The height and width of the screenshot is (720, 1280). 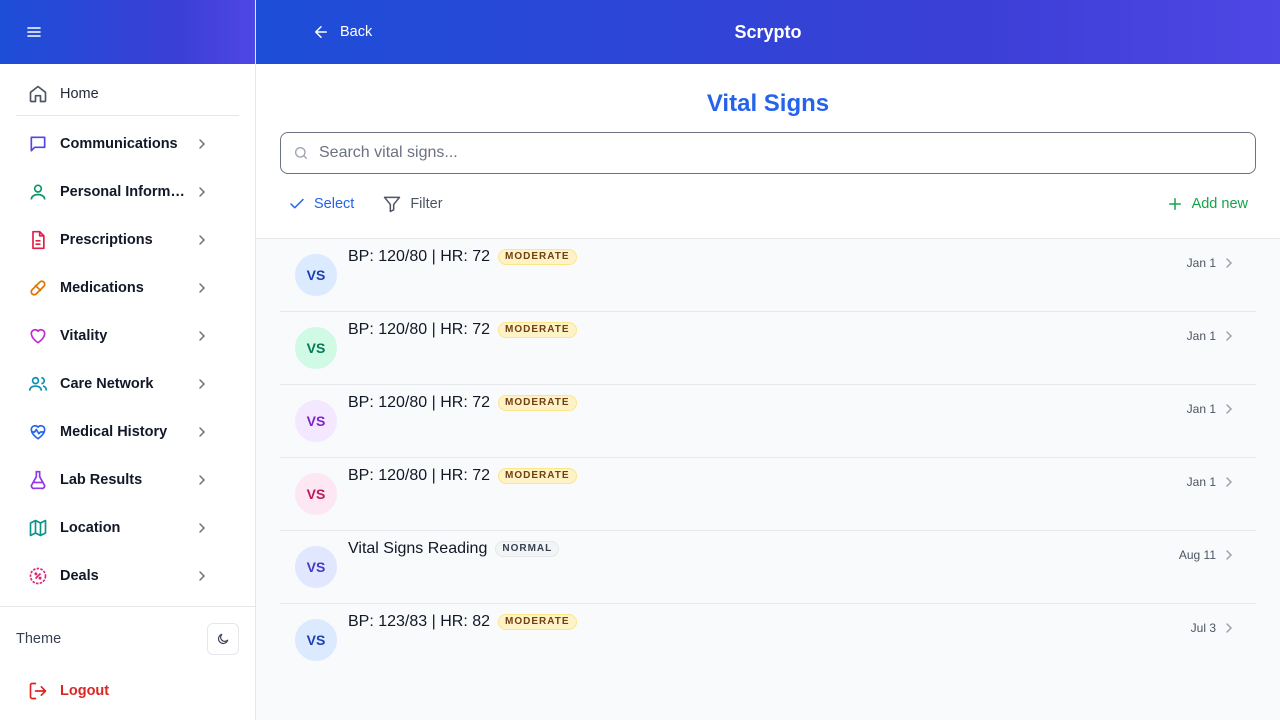 What do you see at coordinates (38, 192) in the screenshot?
I see `user-icon` at bounding box center [38, 192].